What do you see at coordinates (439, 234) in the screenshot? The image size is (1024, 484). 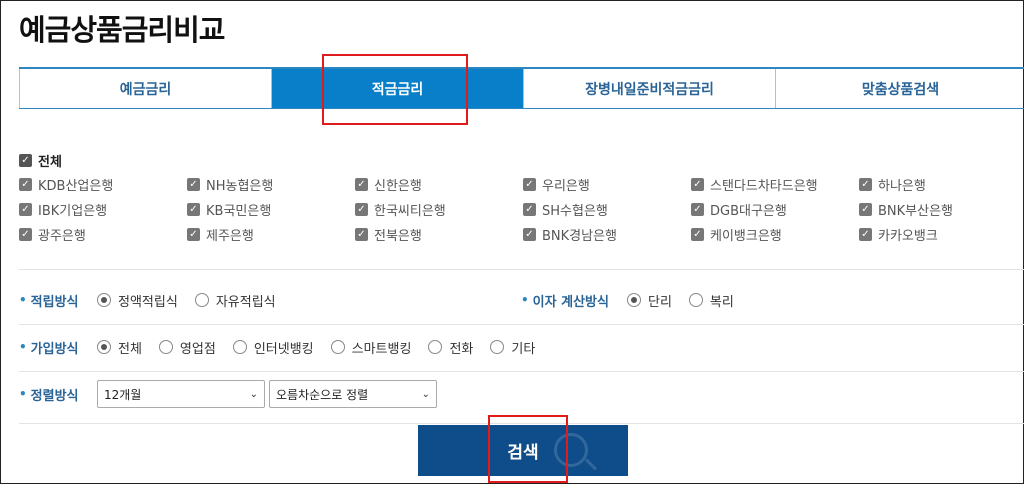 I see `bank-checkbox: ✓ 전북은행` at bounding box center [439, 234].